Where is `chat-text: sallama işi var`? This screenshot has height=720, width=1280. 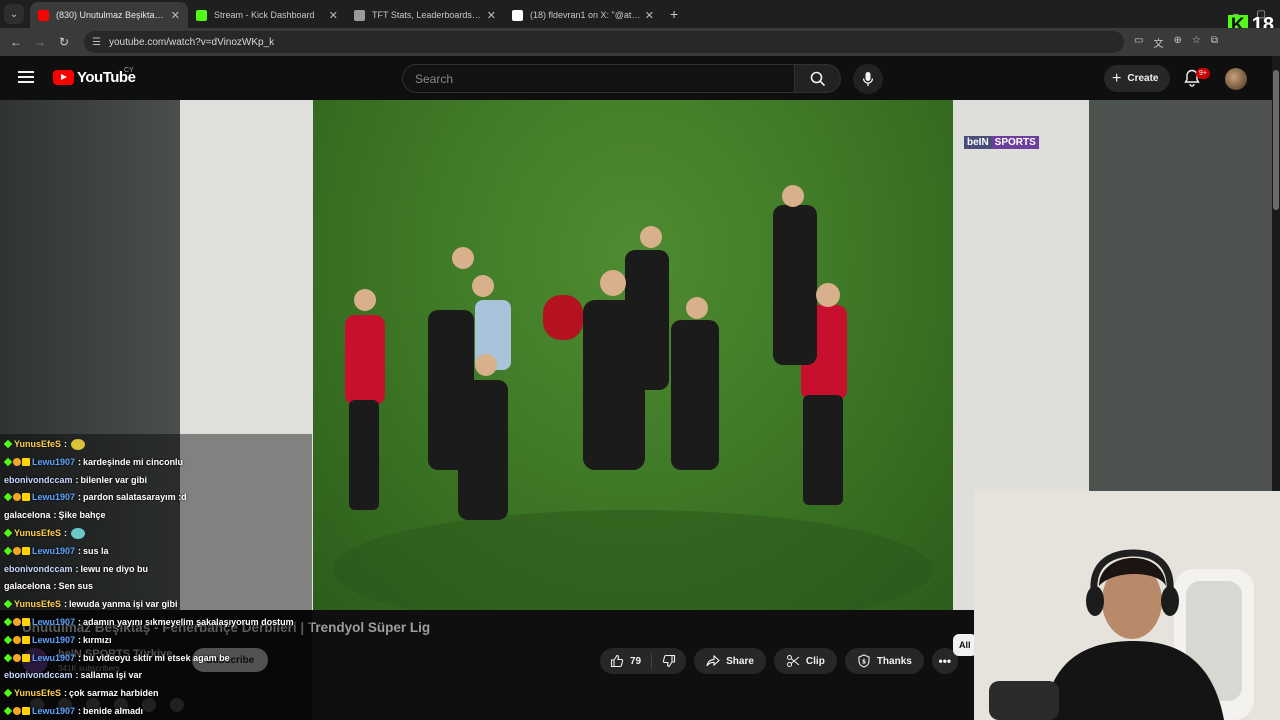
chat-text: sallama işi var is located at coordinates (111, 675).